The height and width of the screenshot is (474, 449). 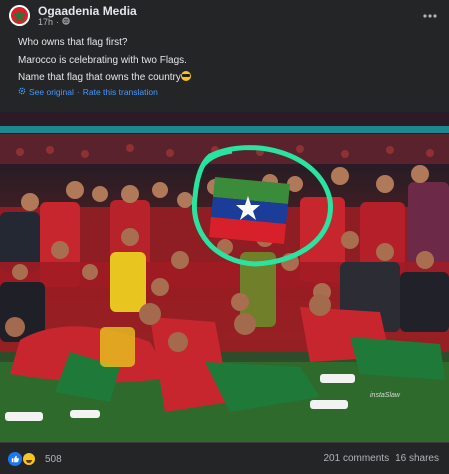 I want to click on see-original-link: See original, so click(x=51, y=92).